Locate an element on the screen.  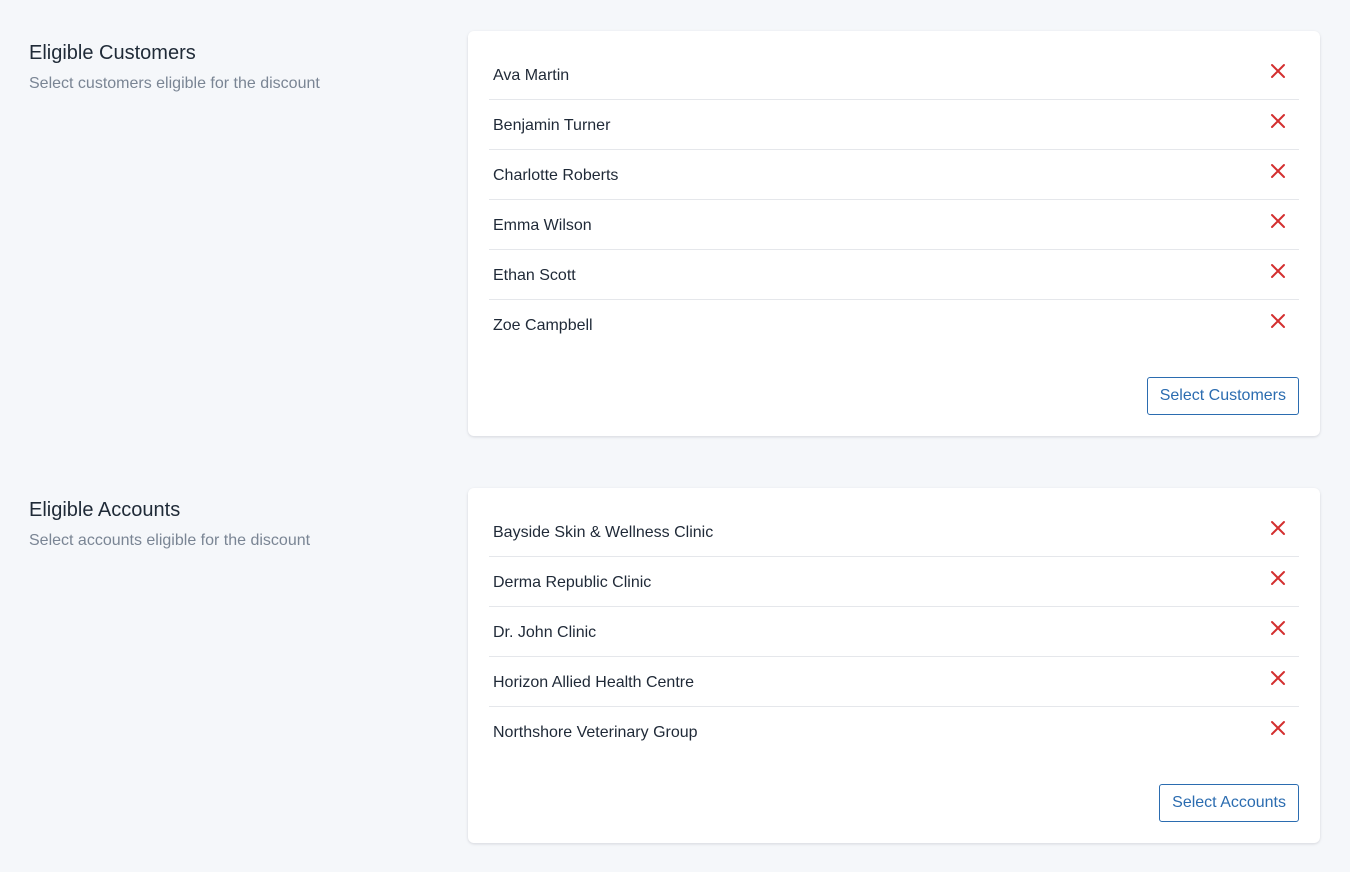
customer-name: Emma Wilson is located at coordinates (542, 225).